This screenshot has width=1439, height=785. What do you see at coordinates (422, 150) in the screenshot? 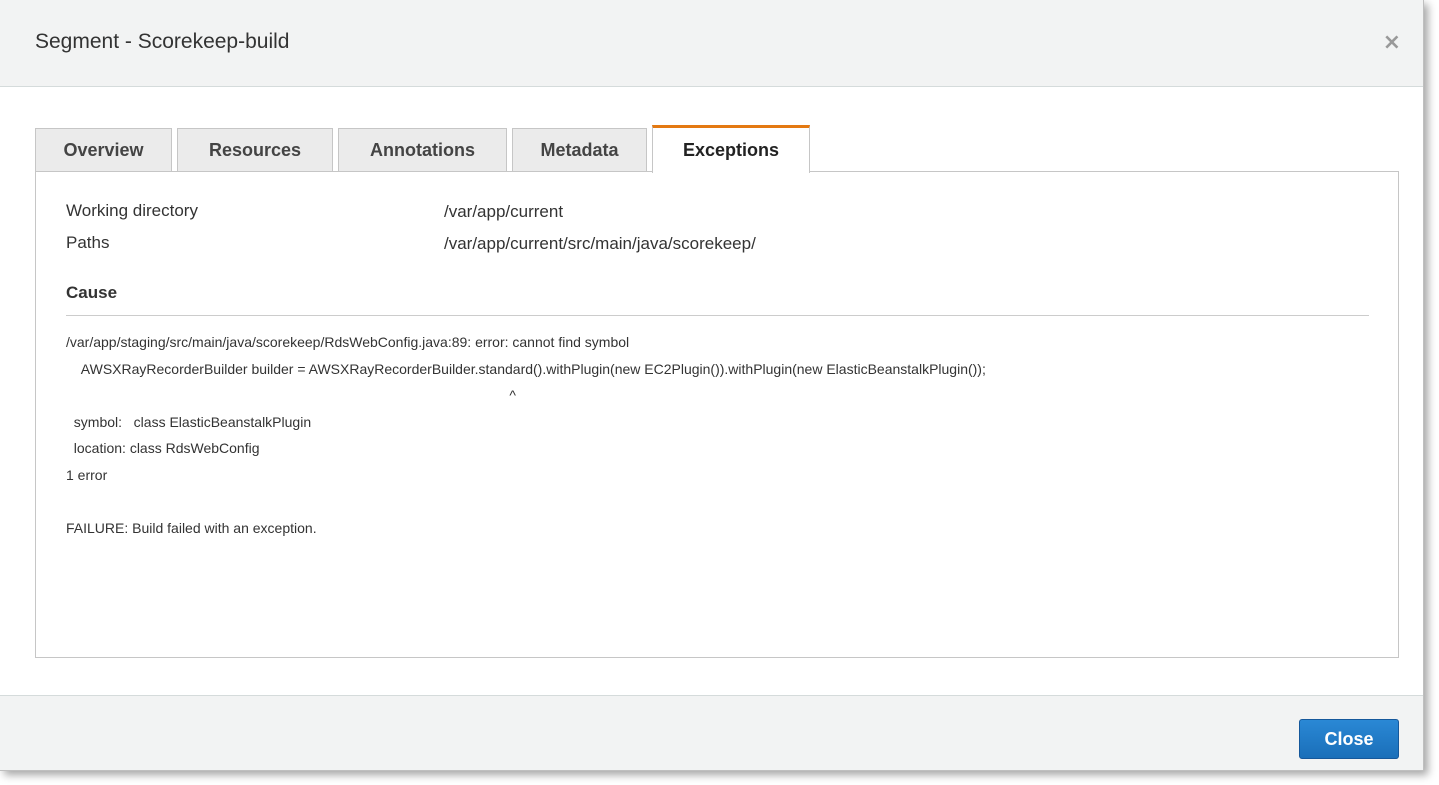
I see `tab-annotations: Annotations` at bounding box center [422, 150].